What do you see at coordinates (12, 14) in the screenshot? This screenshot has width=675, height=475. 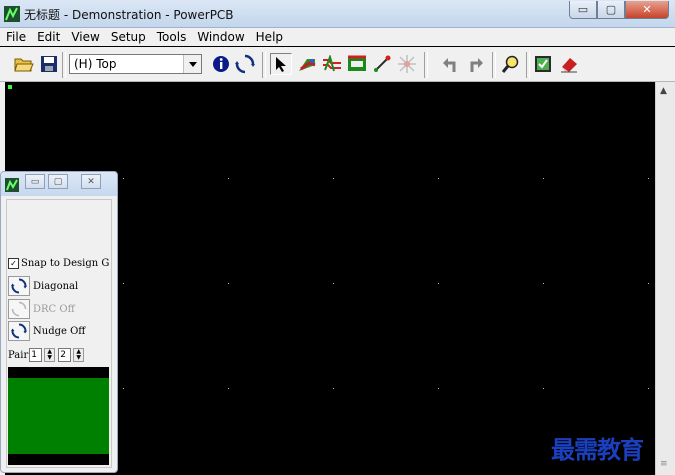 I see `powerpcb-app-icon` at bounding box center [12, 14].